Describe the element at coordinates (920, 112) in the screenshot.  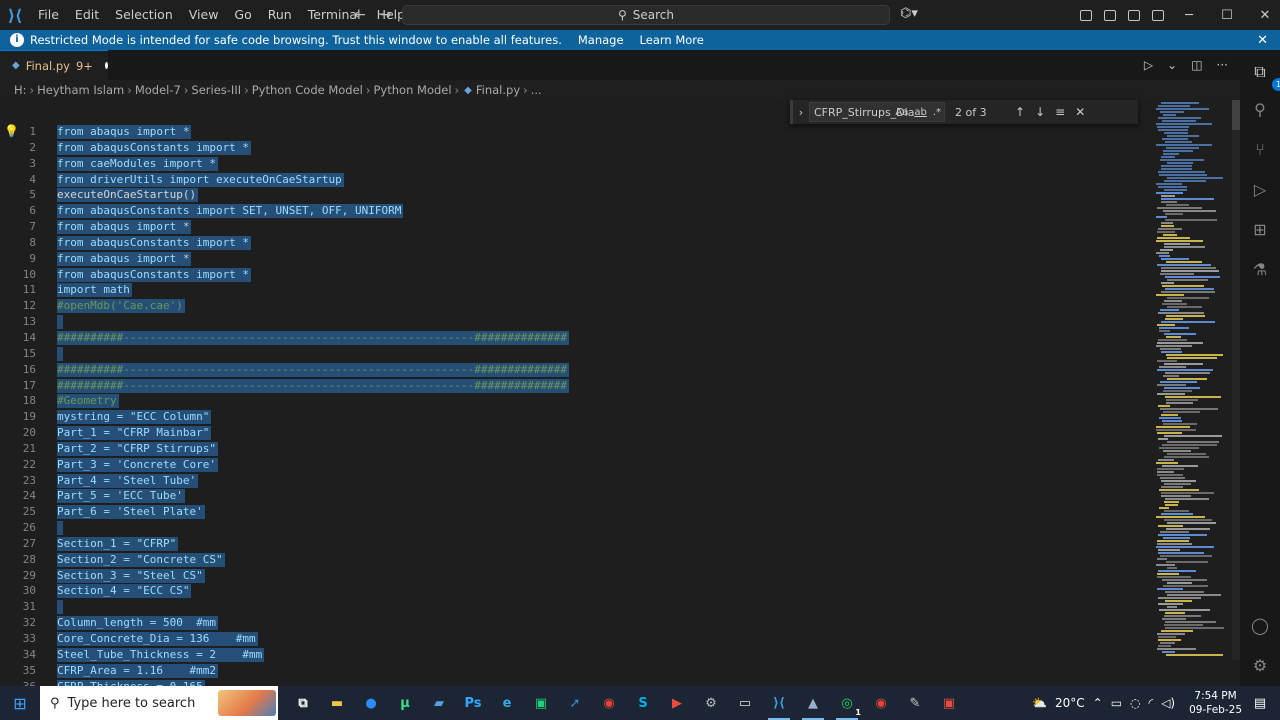
I see `match-whole-word-icon: ab` at that location.